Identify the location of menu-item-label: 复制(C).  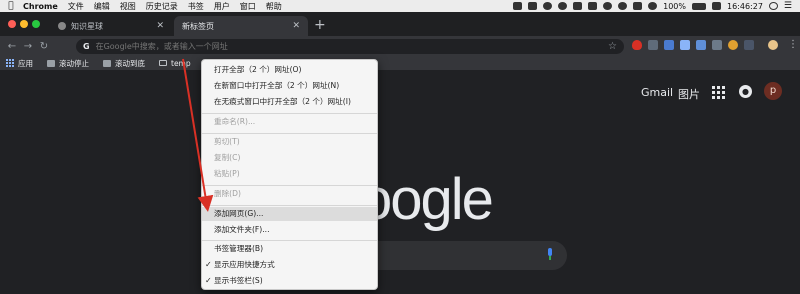
(227, 157).